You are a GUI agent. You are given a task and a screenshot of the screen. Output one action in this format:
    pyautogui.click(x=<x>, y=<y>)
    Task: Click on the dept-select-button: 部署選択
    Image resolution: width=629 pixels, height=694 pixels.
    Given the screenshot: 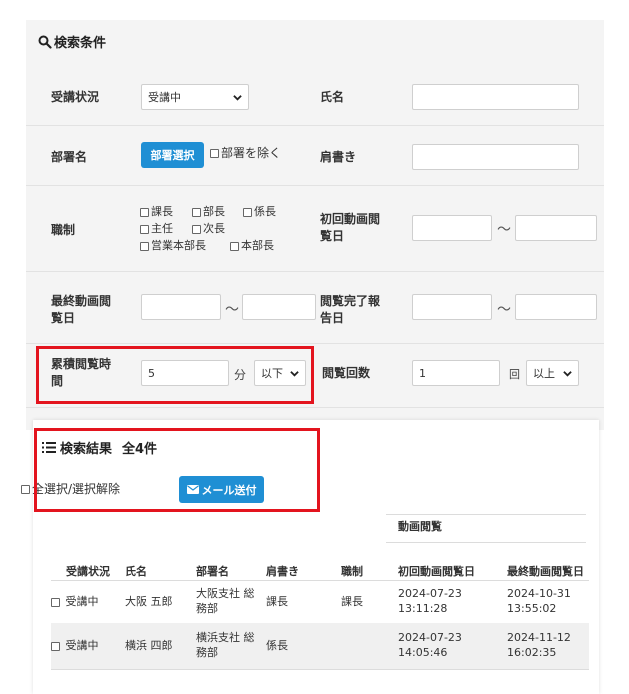 What is the action you would take?
    pyautogui.click(x=172, y=155)
    